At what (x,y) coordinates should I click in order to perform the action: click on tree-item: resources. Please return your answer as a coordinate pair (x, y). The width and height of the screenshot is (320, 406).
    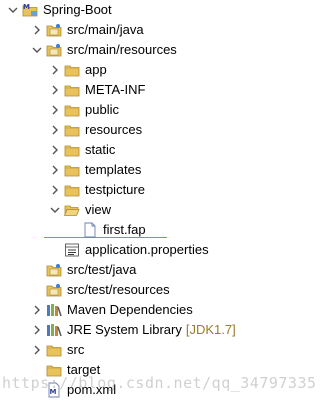
    Looking at the image, I should click on (96, 130).